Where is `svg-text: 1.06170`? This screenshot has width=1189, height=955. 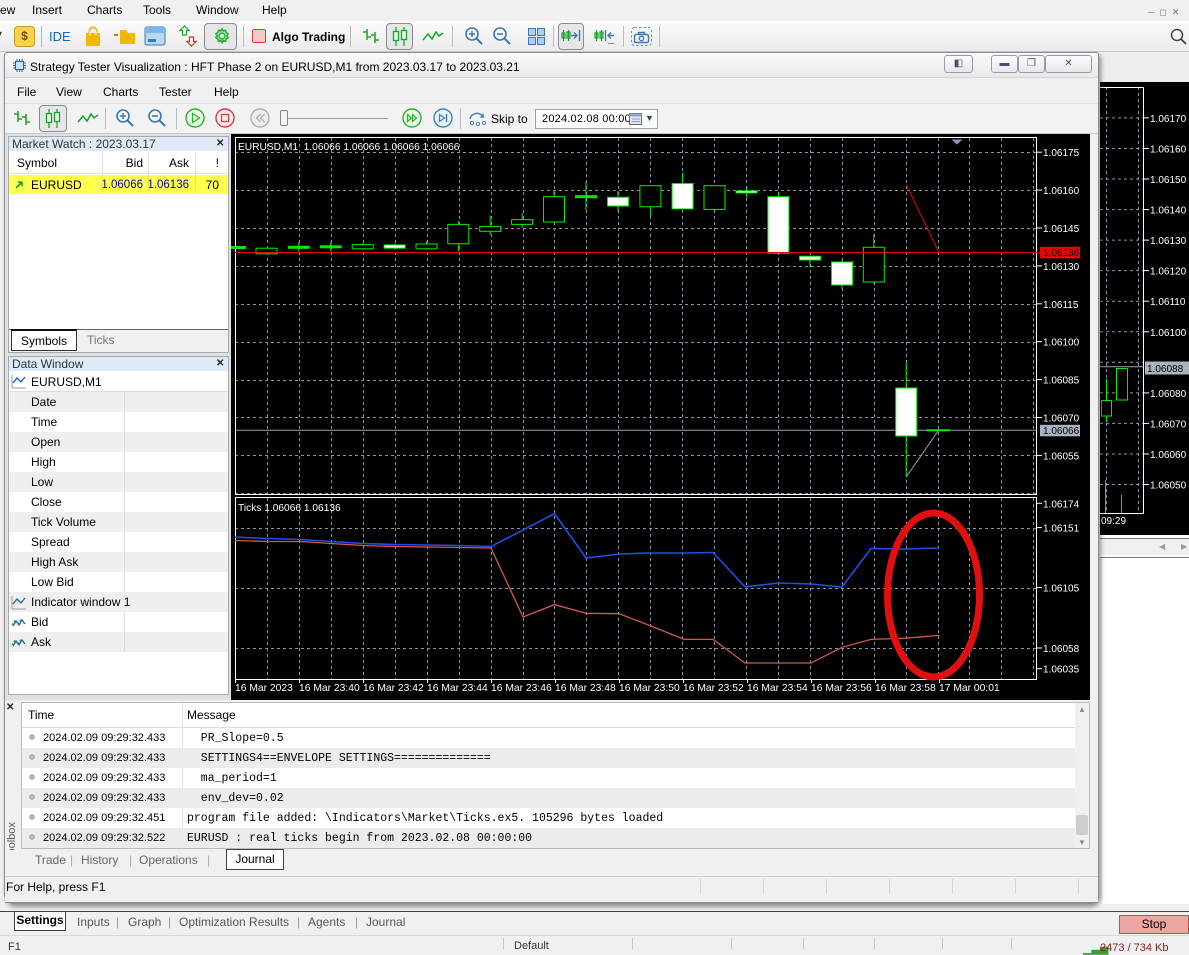 svg-text: 1.06170 is located at coordinates (1168, 119).